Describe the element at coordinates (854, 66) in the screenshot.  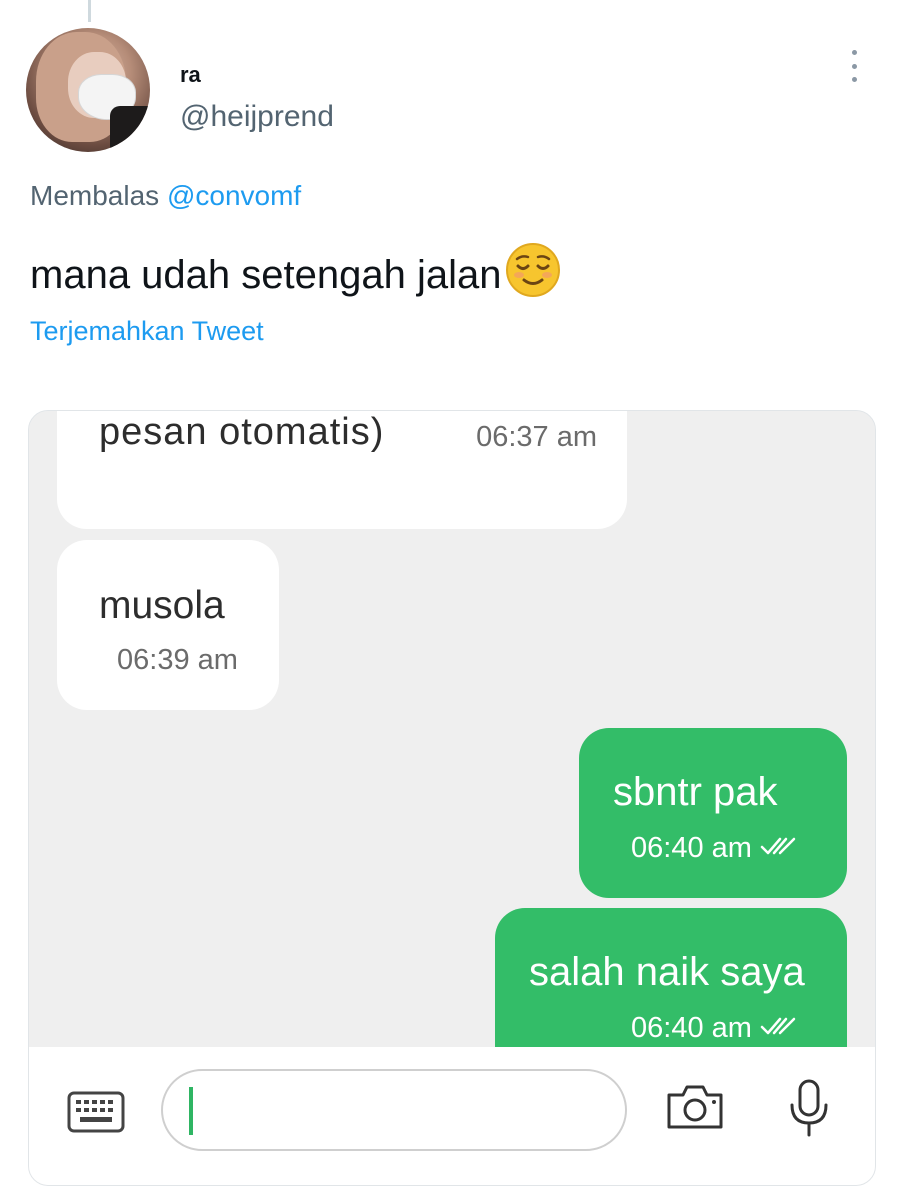
I see `more-options-icon` at that location.